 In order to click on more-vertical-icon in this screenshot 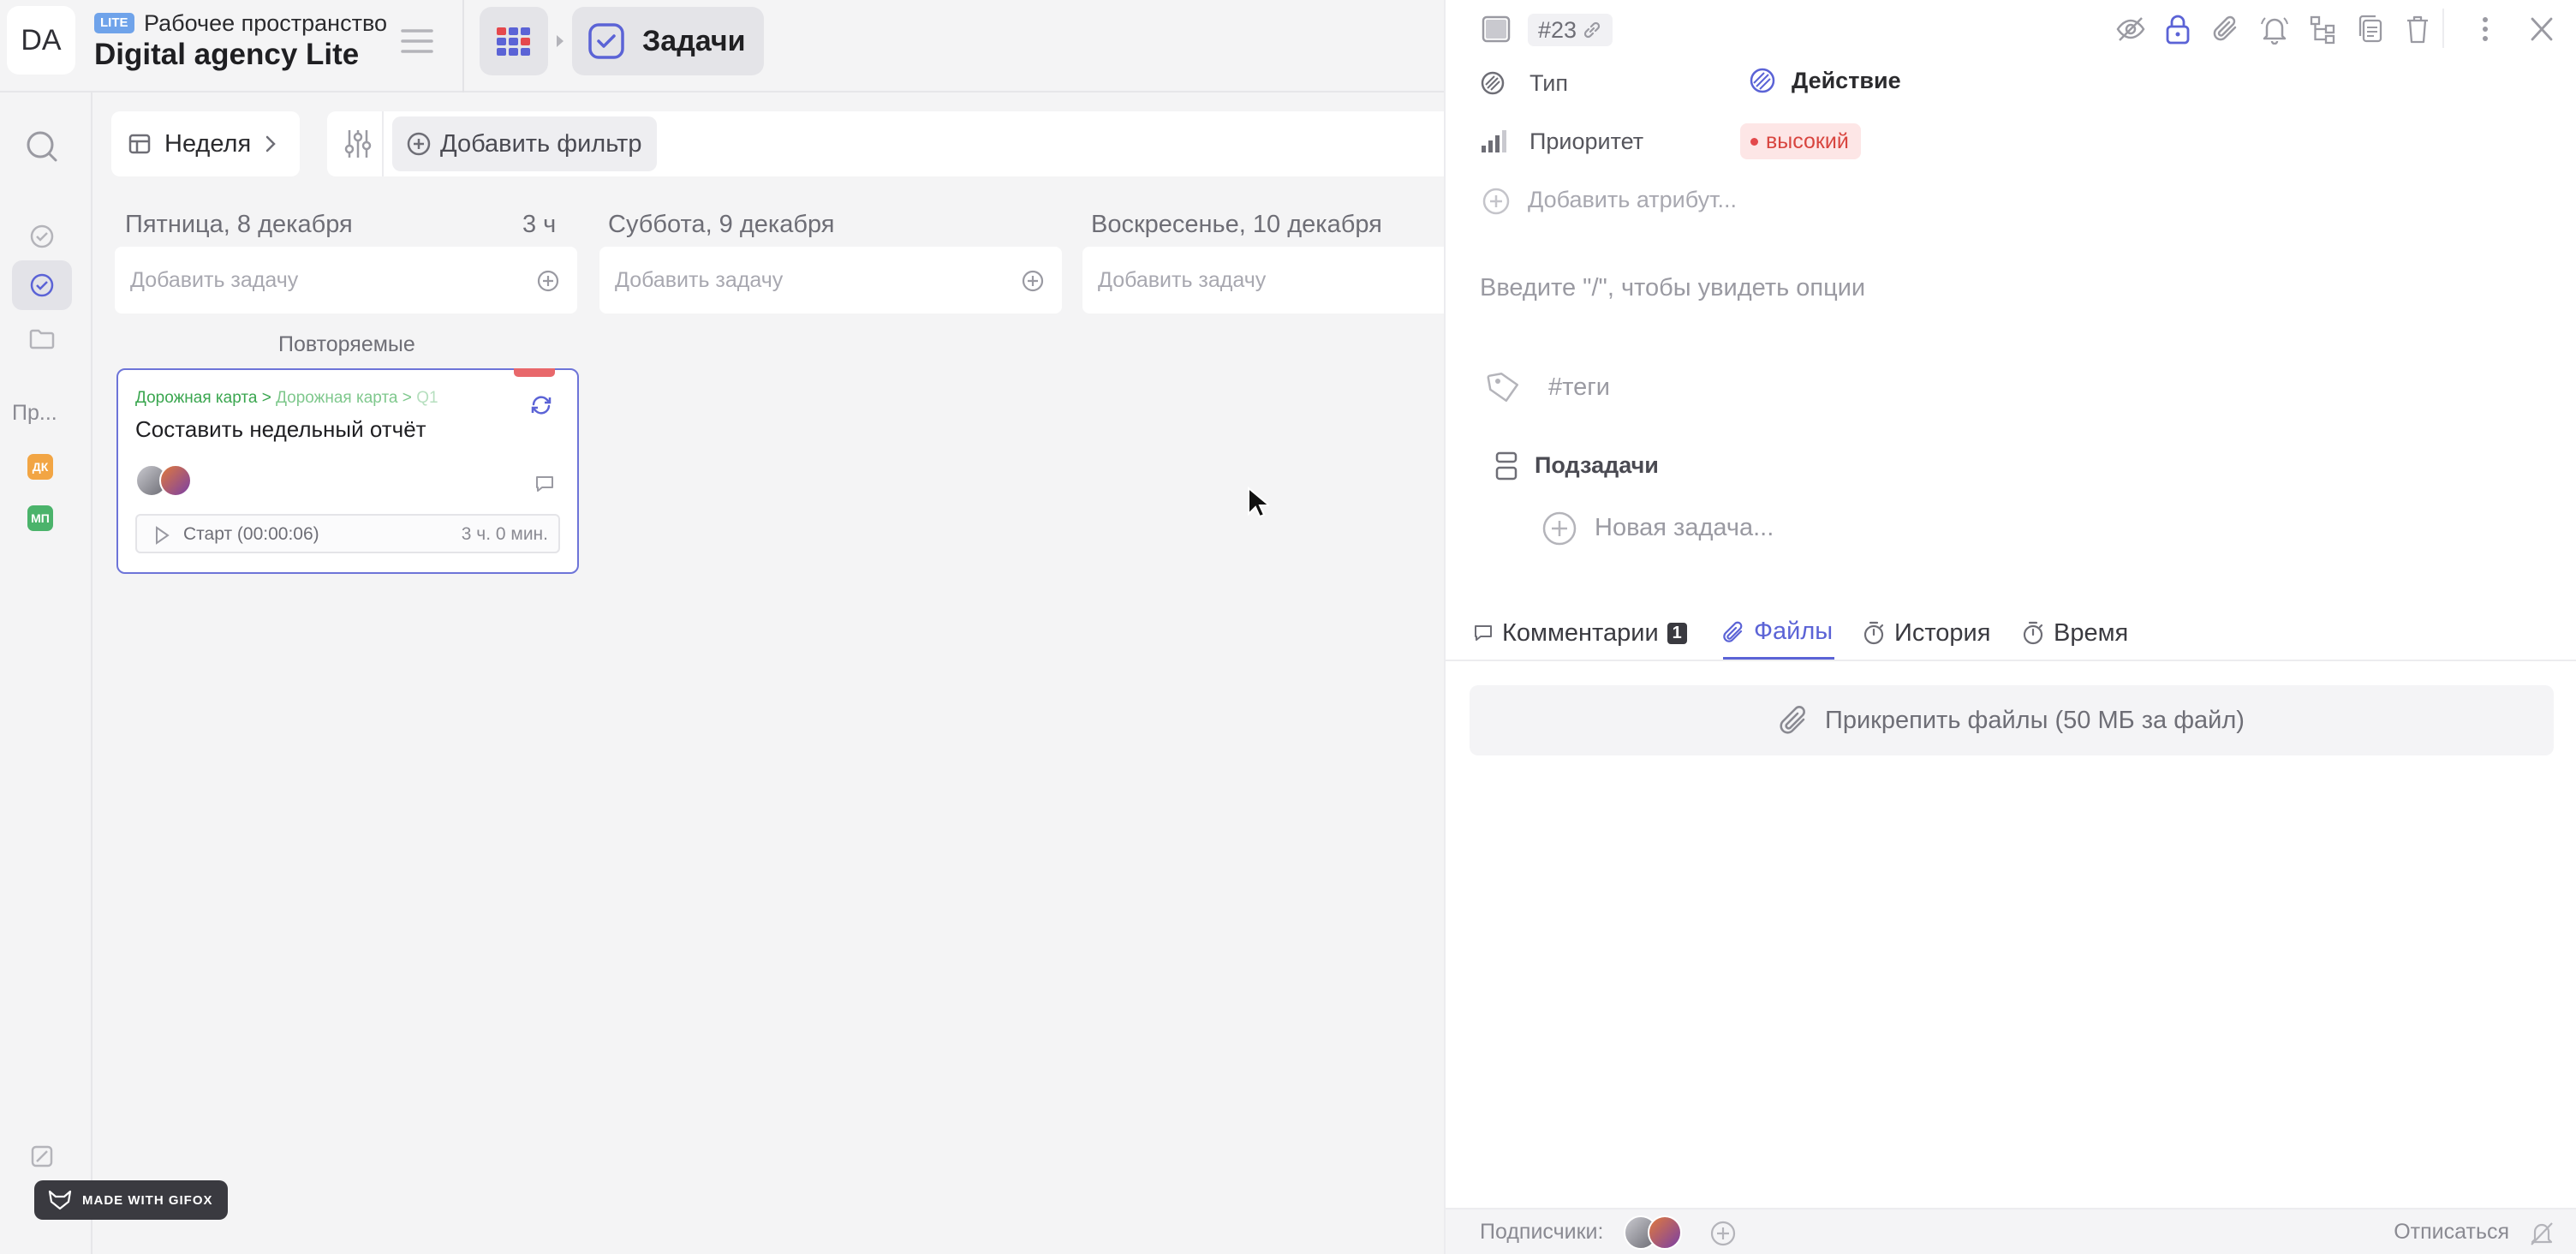, I will do `click(2485, 30)`.